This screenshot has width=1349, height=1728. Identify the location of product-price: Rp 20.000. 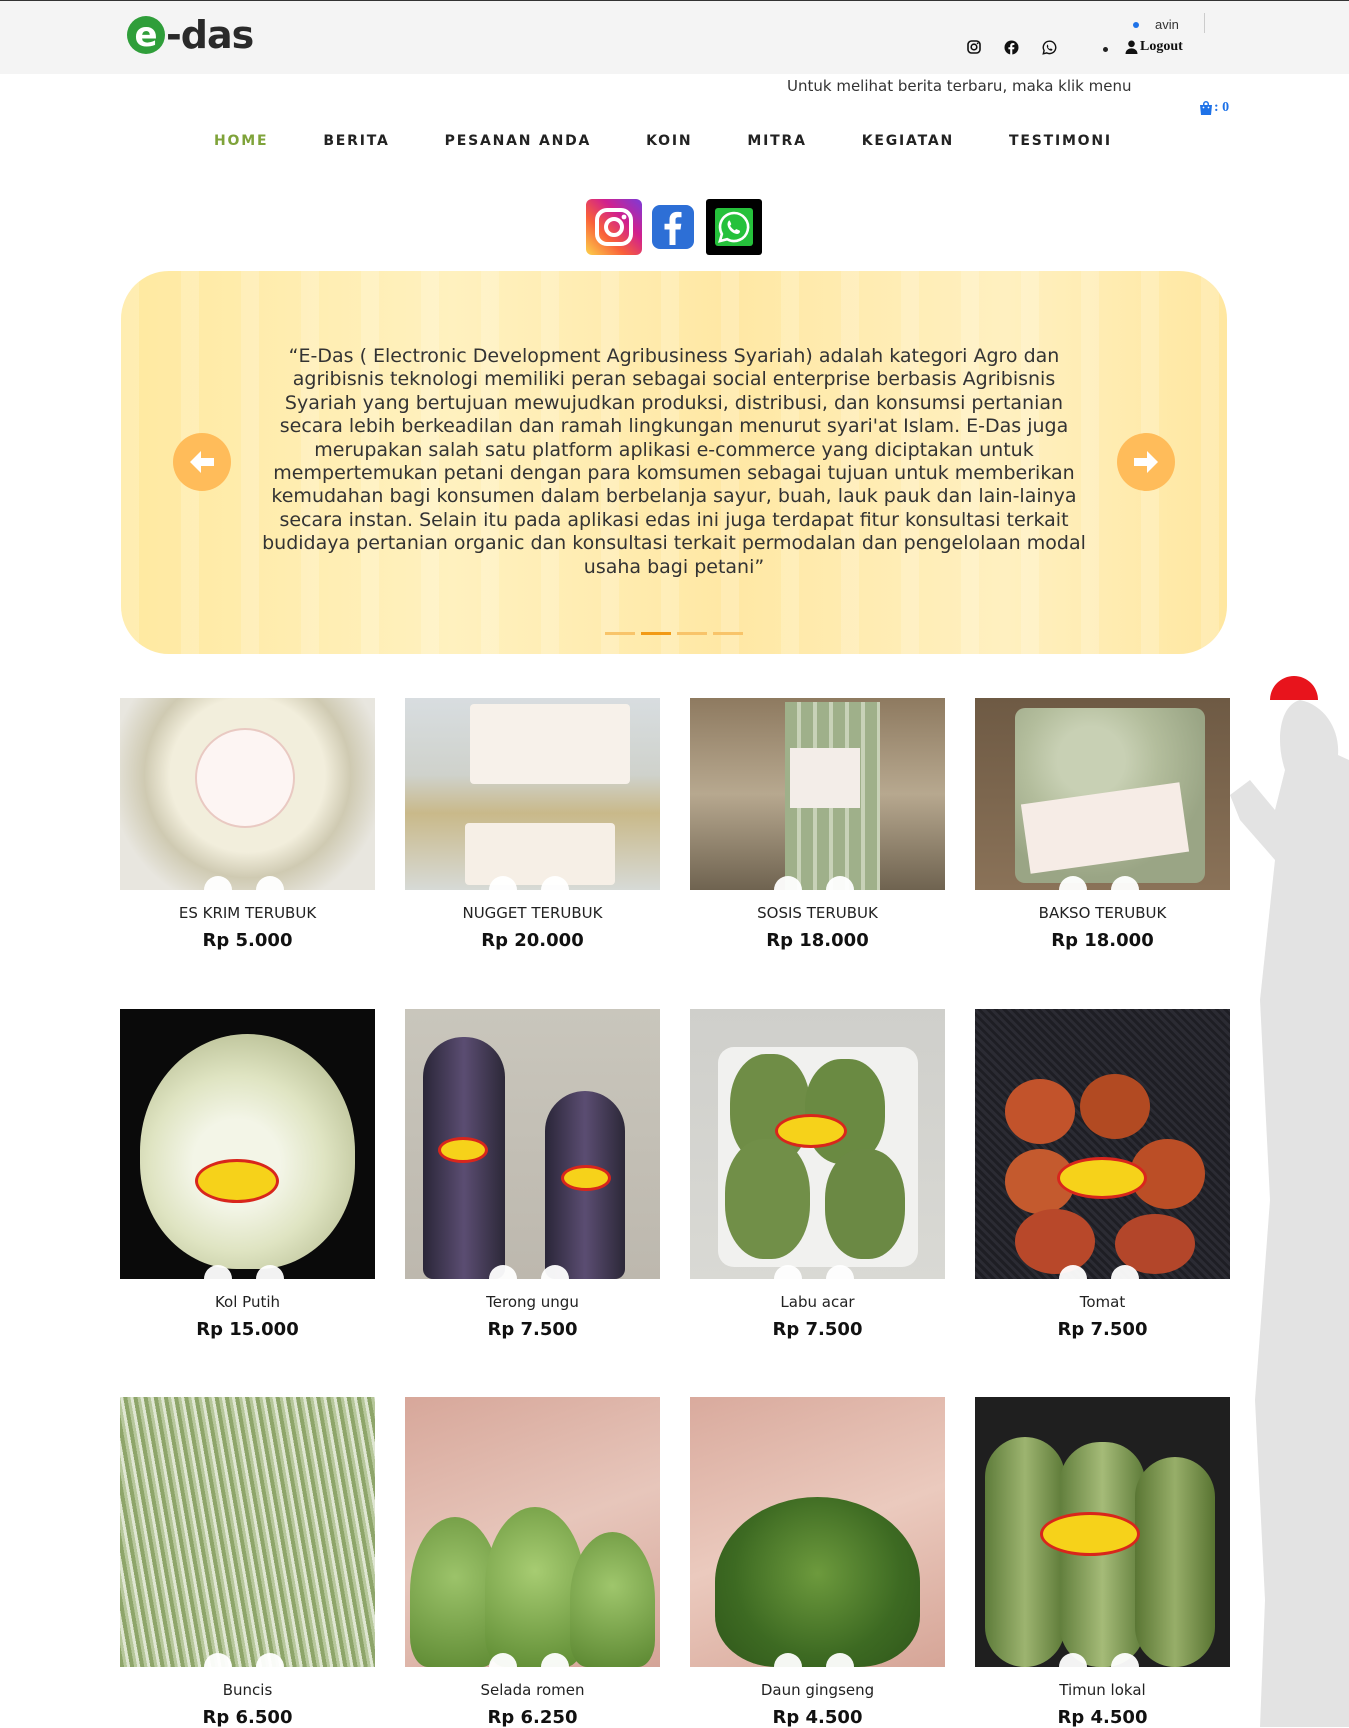
(532, 940).